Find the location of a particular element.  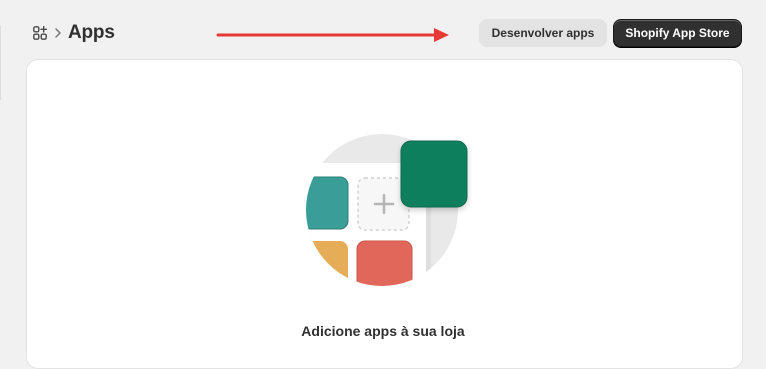

apps-grid-icon is located at coordinates (40, 33).